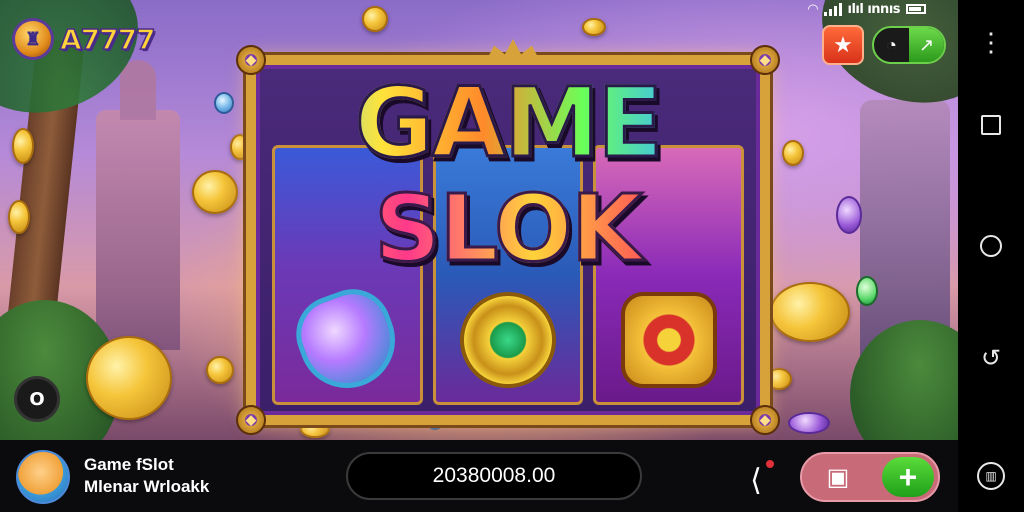 The height and width of the screenshot is (512, 1024). I want to click on green-gem-coin, so click(867, 291).